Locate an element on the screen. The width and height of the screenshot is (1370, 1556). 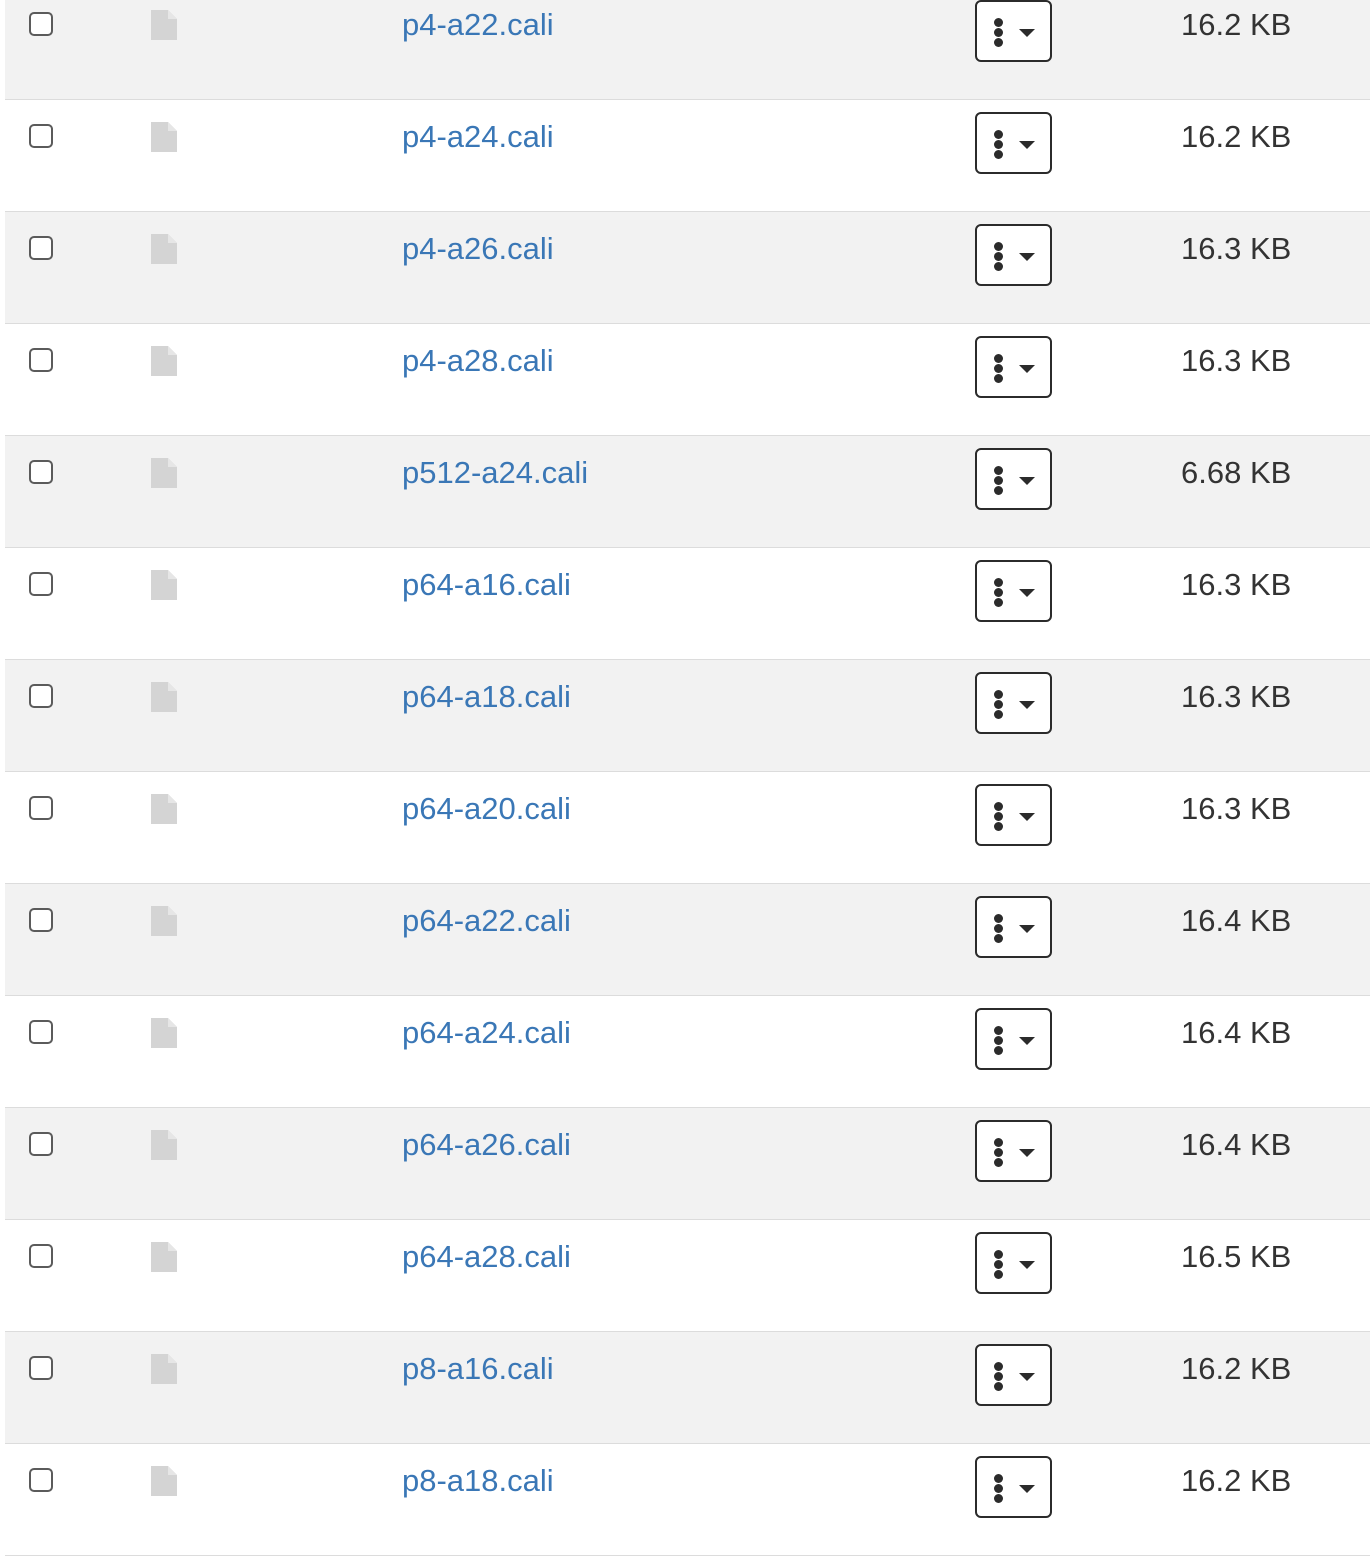
file-size: 16.5 KB is located at coordinates (1236, 1256).